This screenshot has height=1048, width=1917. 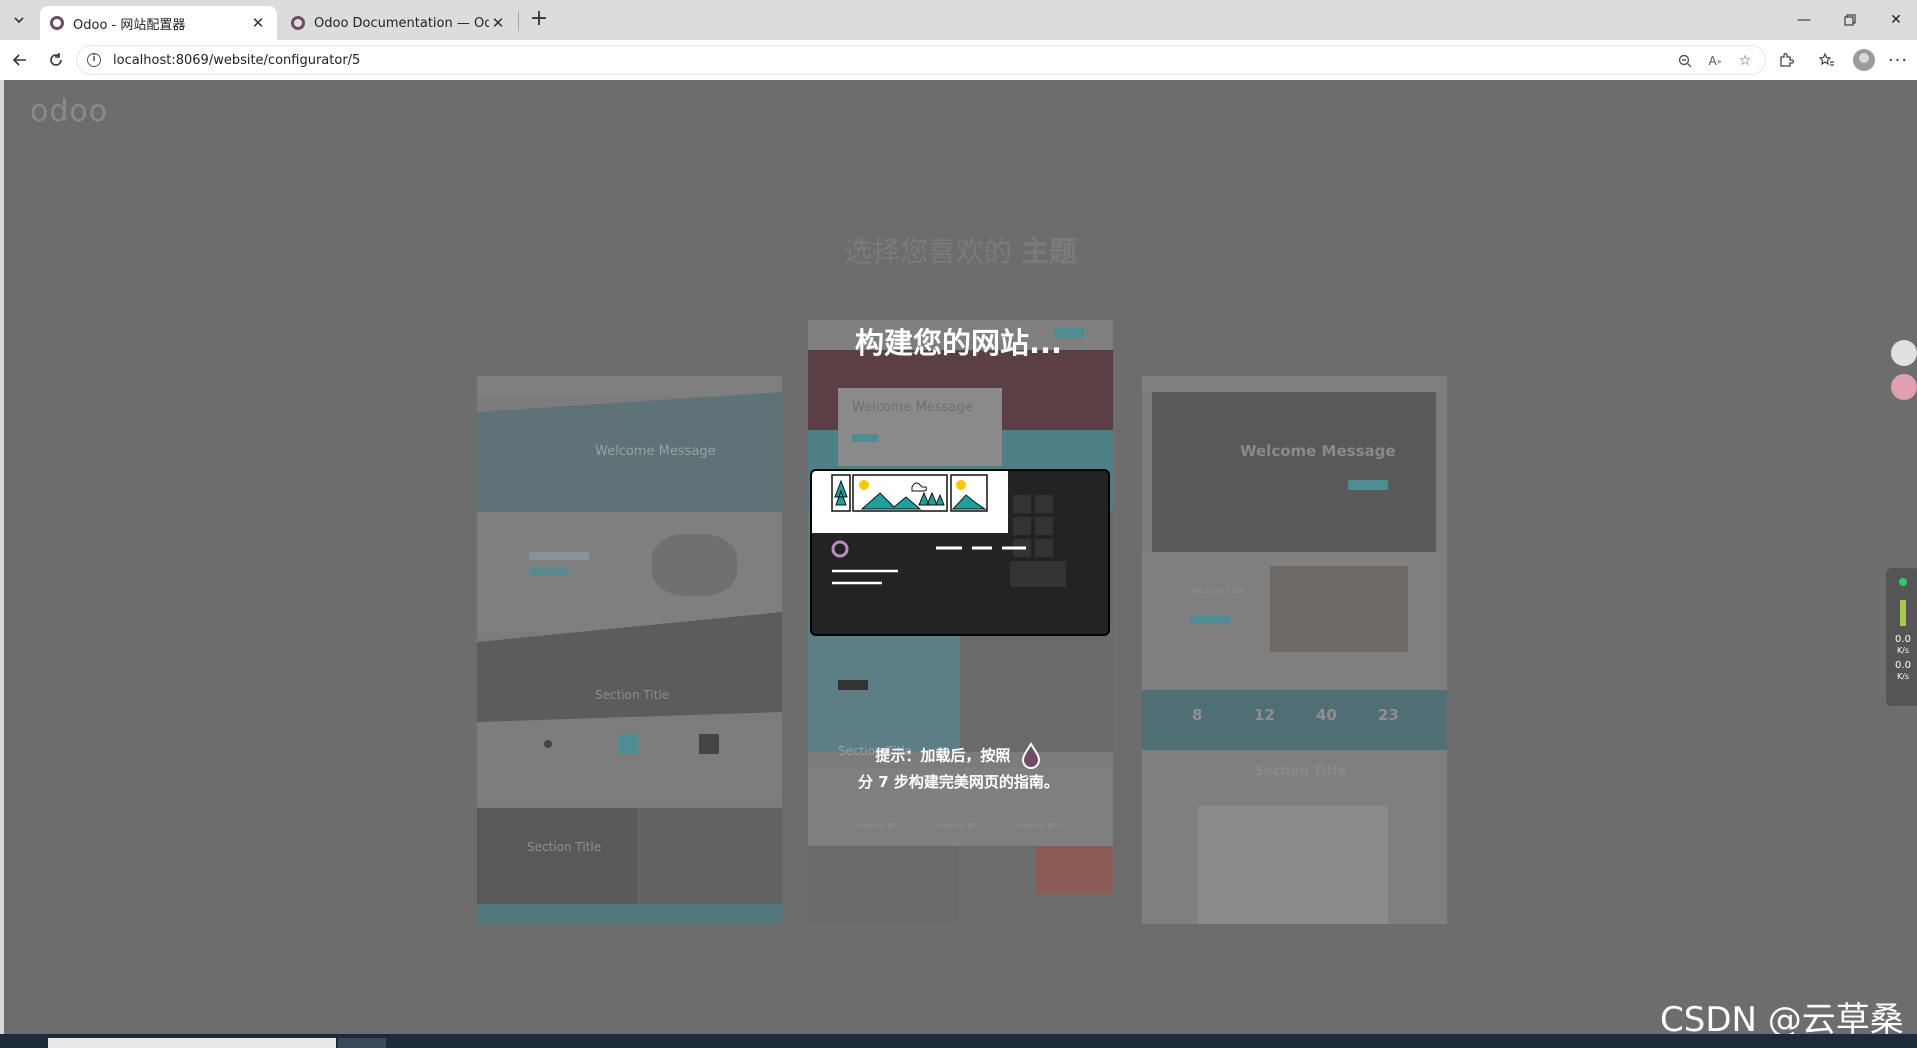 I want to click on zoom-out-icon, so click(x=1685, y=61).